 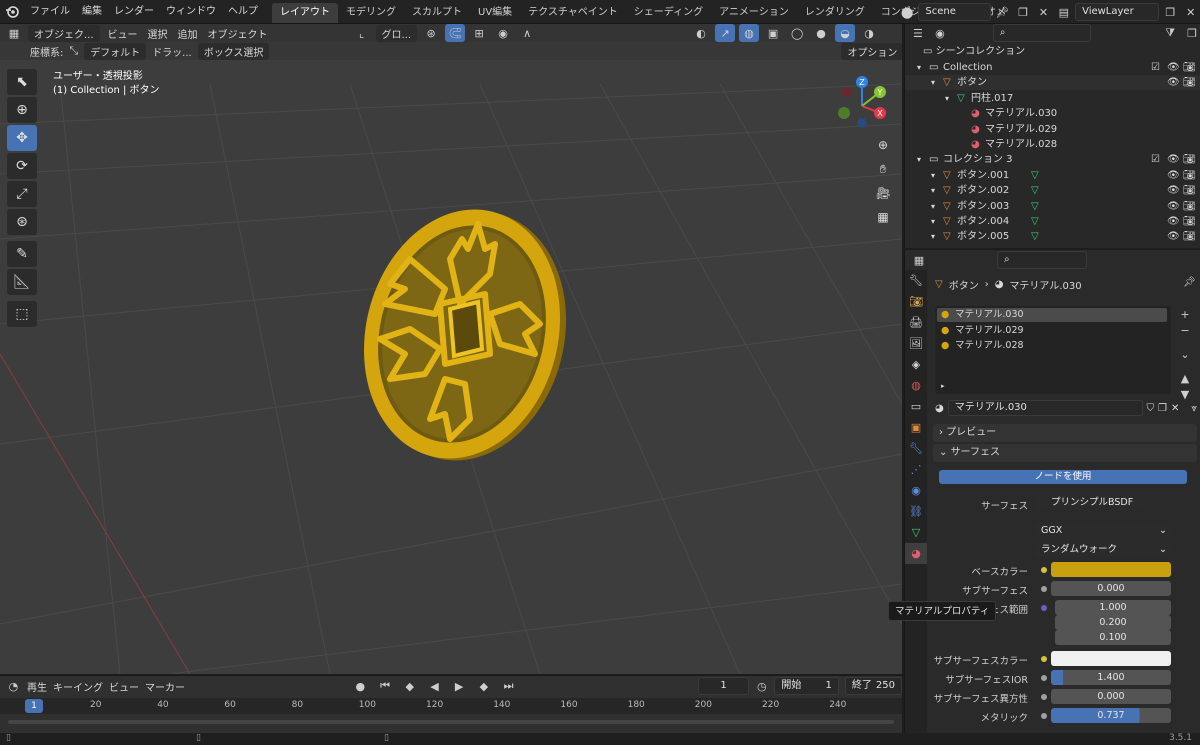 What do you see at coordinates (1103, 530) in the screenshot?
I see `distribution-dropdown: GGX ⌄` at bounding box center [1103, 530].